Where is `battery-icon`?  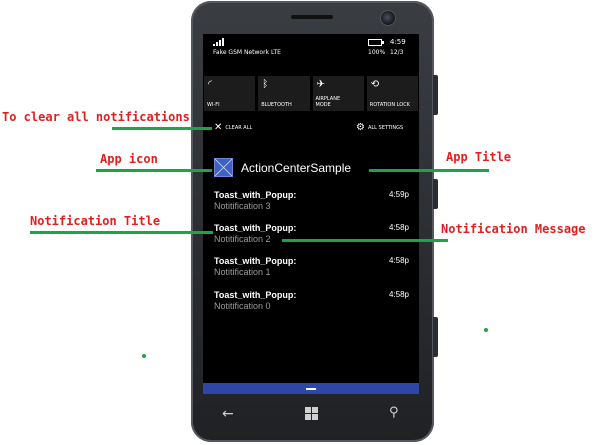
battery-icon is located at coordinates (376, 42).